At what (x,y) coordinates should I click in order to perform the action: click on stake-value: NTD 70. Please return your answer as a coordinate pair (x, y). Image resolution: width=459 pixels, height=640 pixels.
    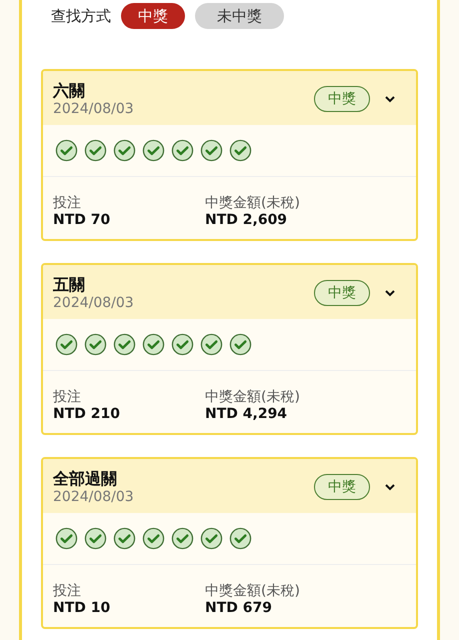
    Looking at the image, I should click on (82, 220).